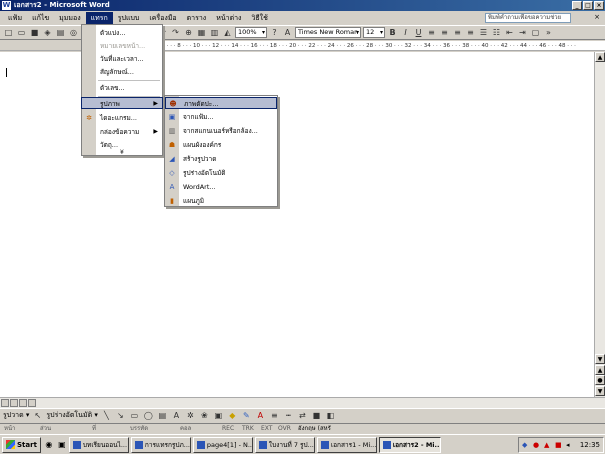 The width and height of the screenshot is (605, 454). I want to click on toolbar-options-icon: », so click(548, 32).